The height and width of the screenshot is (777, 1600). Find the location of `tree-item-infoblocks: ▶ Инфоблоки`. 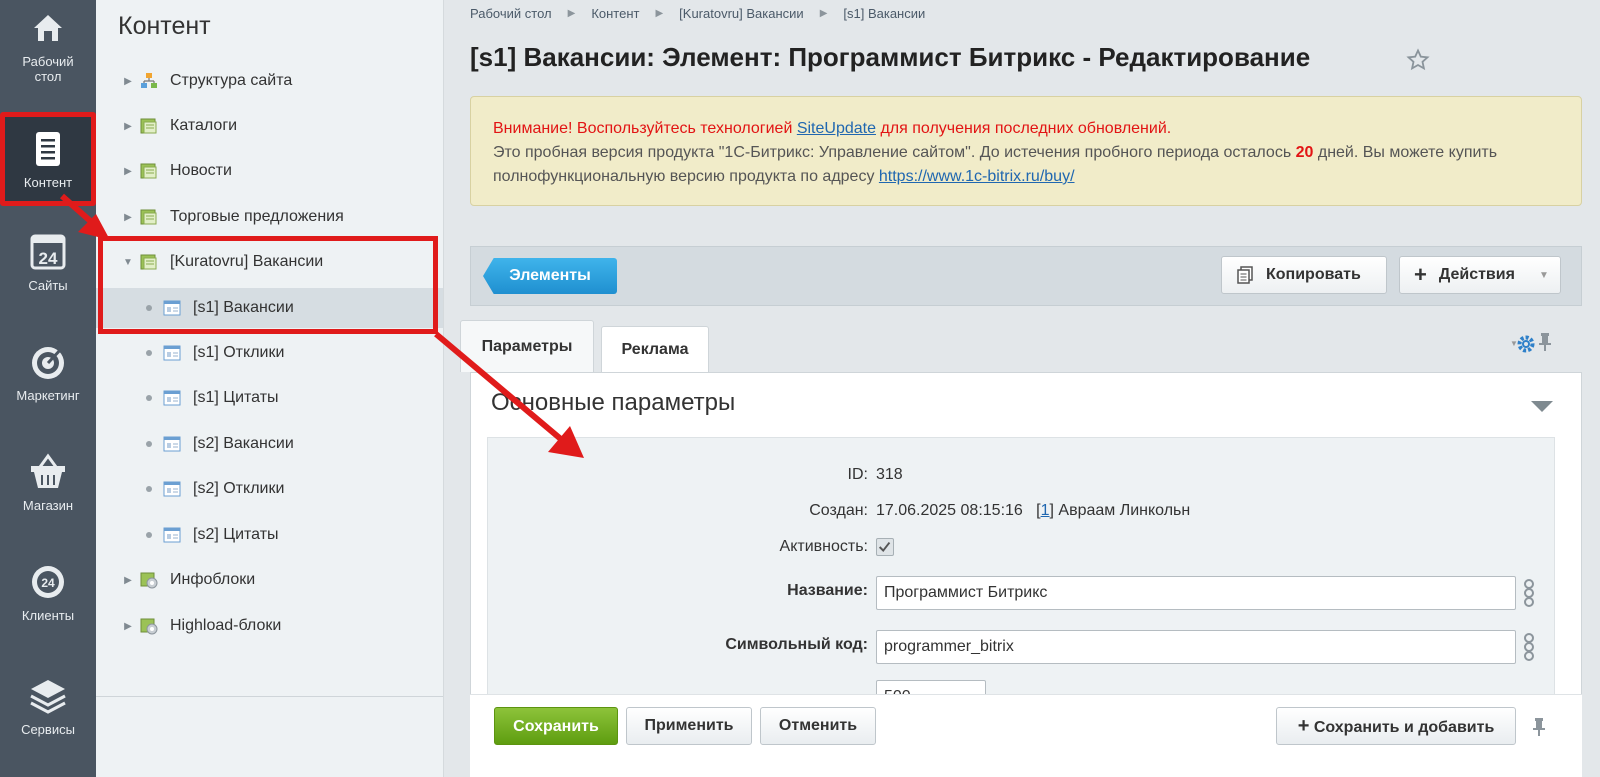

tree-item-infoblocks: ▶ Инфоблоки is located at coordinates (269, 580).